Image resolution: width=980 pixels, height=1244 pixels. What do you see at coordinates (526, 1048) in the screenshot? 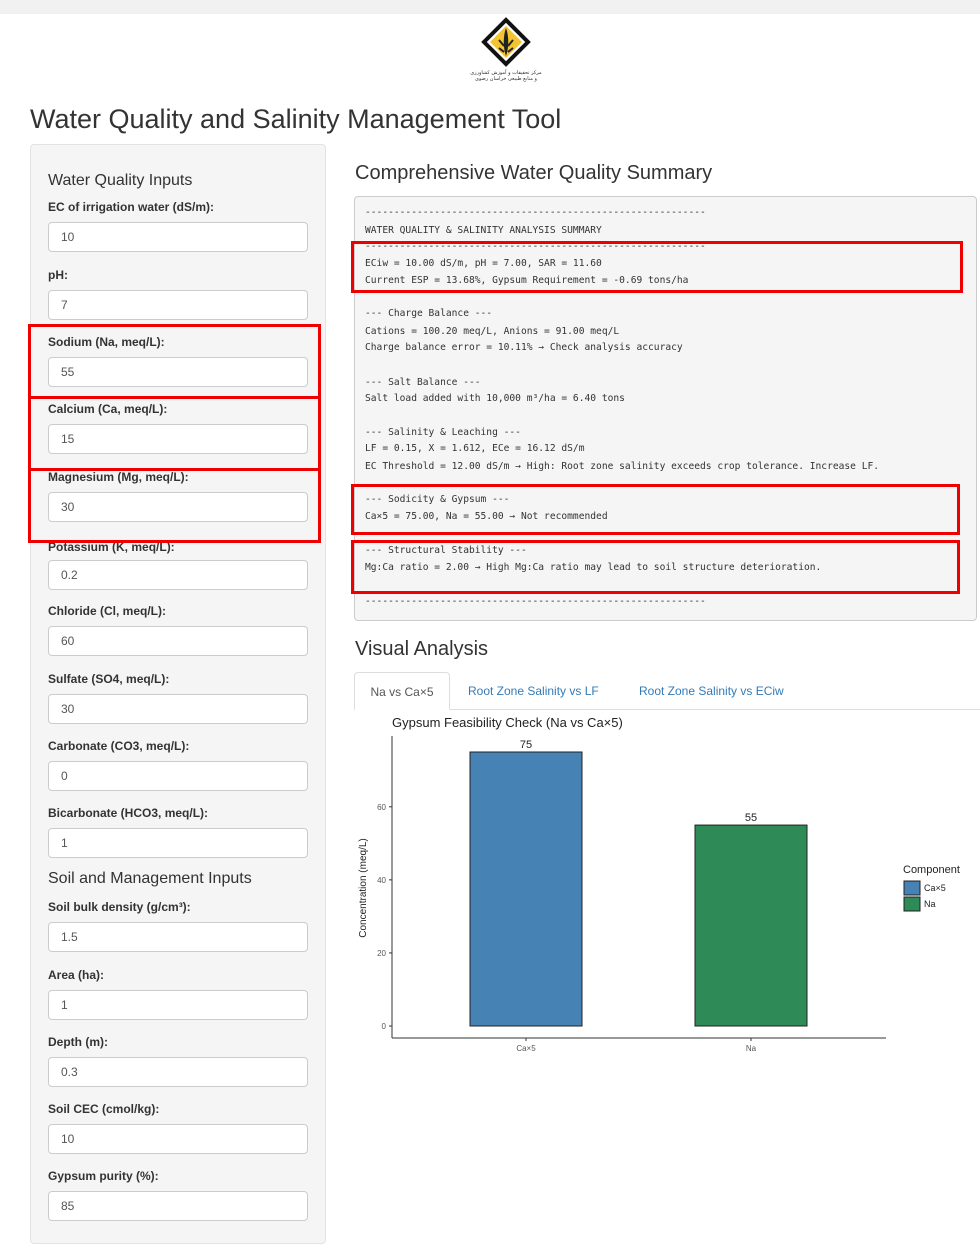
I see `x-tick-label-0: Ca×5` at bounding box center [526, 1048].